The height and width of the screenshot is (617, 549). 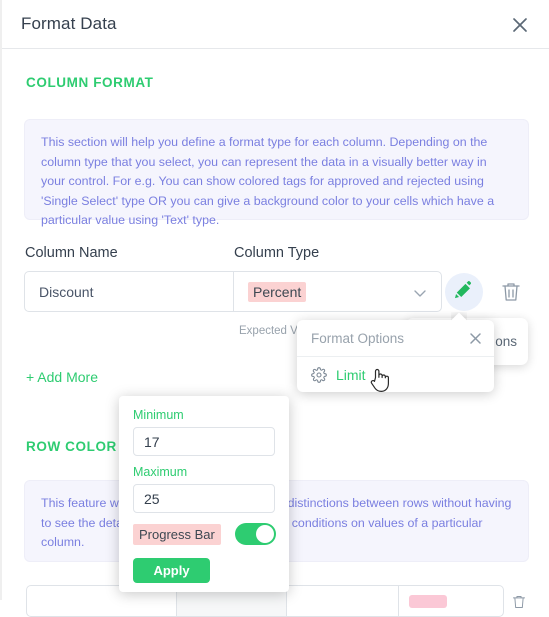 What do you see at coordinates (420, 294) in the screenshot?
I see `chevron-down-icon` at bounding box center [420, 294].